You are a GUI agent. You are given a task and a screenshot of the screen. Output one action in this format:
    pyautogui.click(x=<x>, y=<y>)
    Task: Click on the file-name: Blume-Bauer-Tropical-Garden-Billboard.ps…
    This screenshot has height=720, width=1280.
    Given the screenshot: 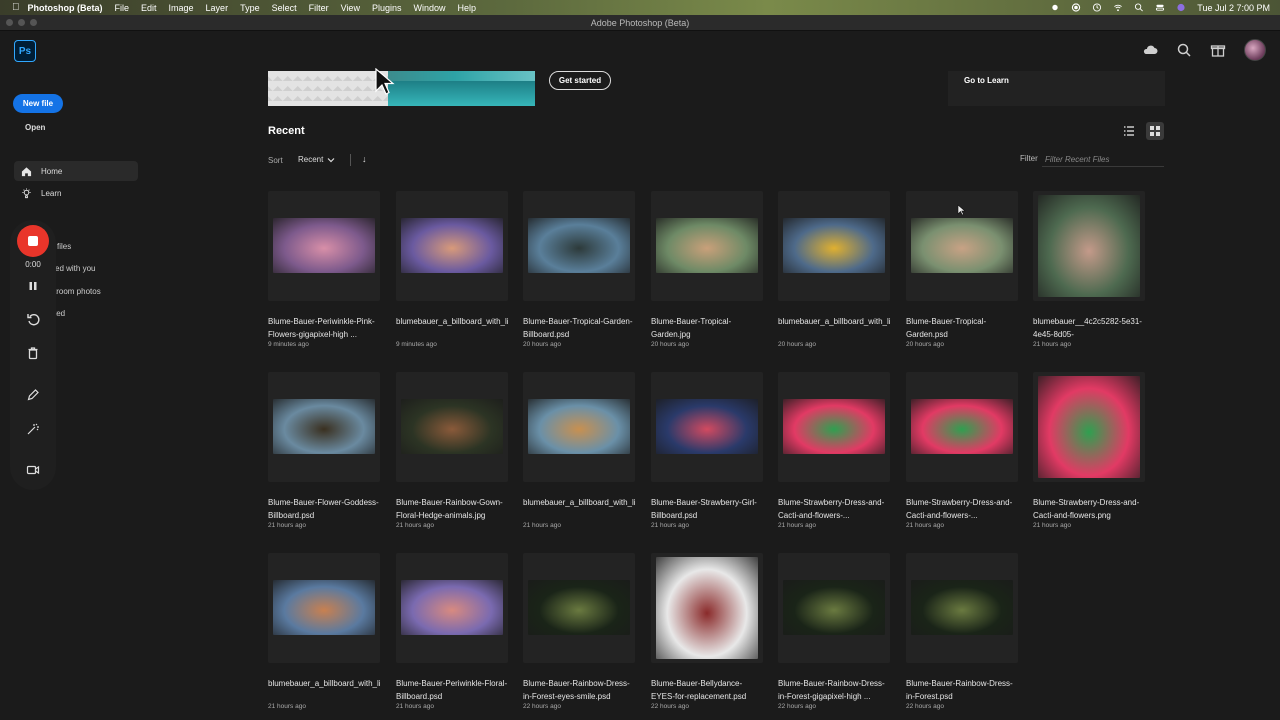 What is the action you would take?
    pyautogui.click(x=579, y=328)
    